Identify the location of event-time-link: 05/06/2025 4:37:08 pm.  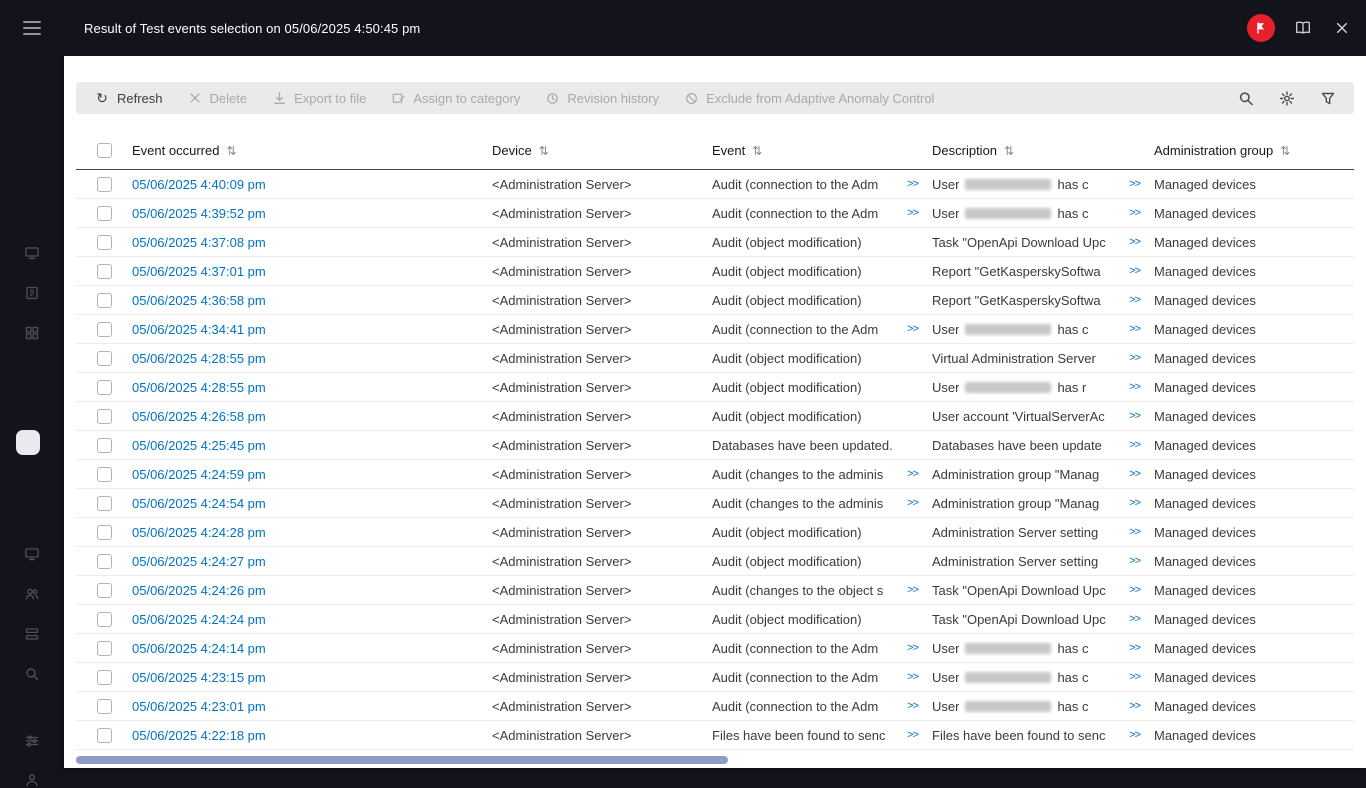
(199, 242).